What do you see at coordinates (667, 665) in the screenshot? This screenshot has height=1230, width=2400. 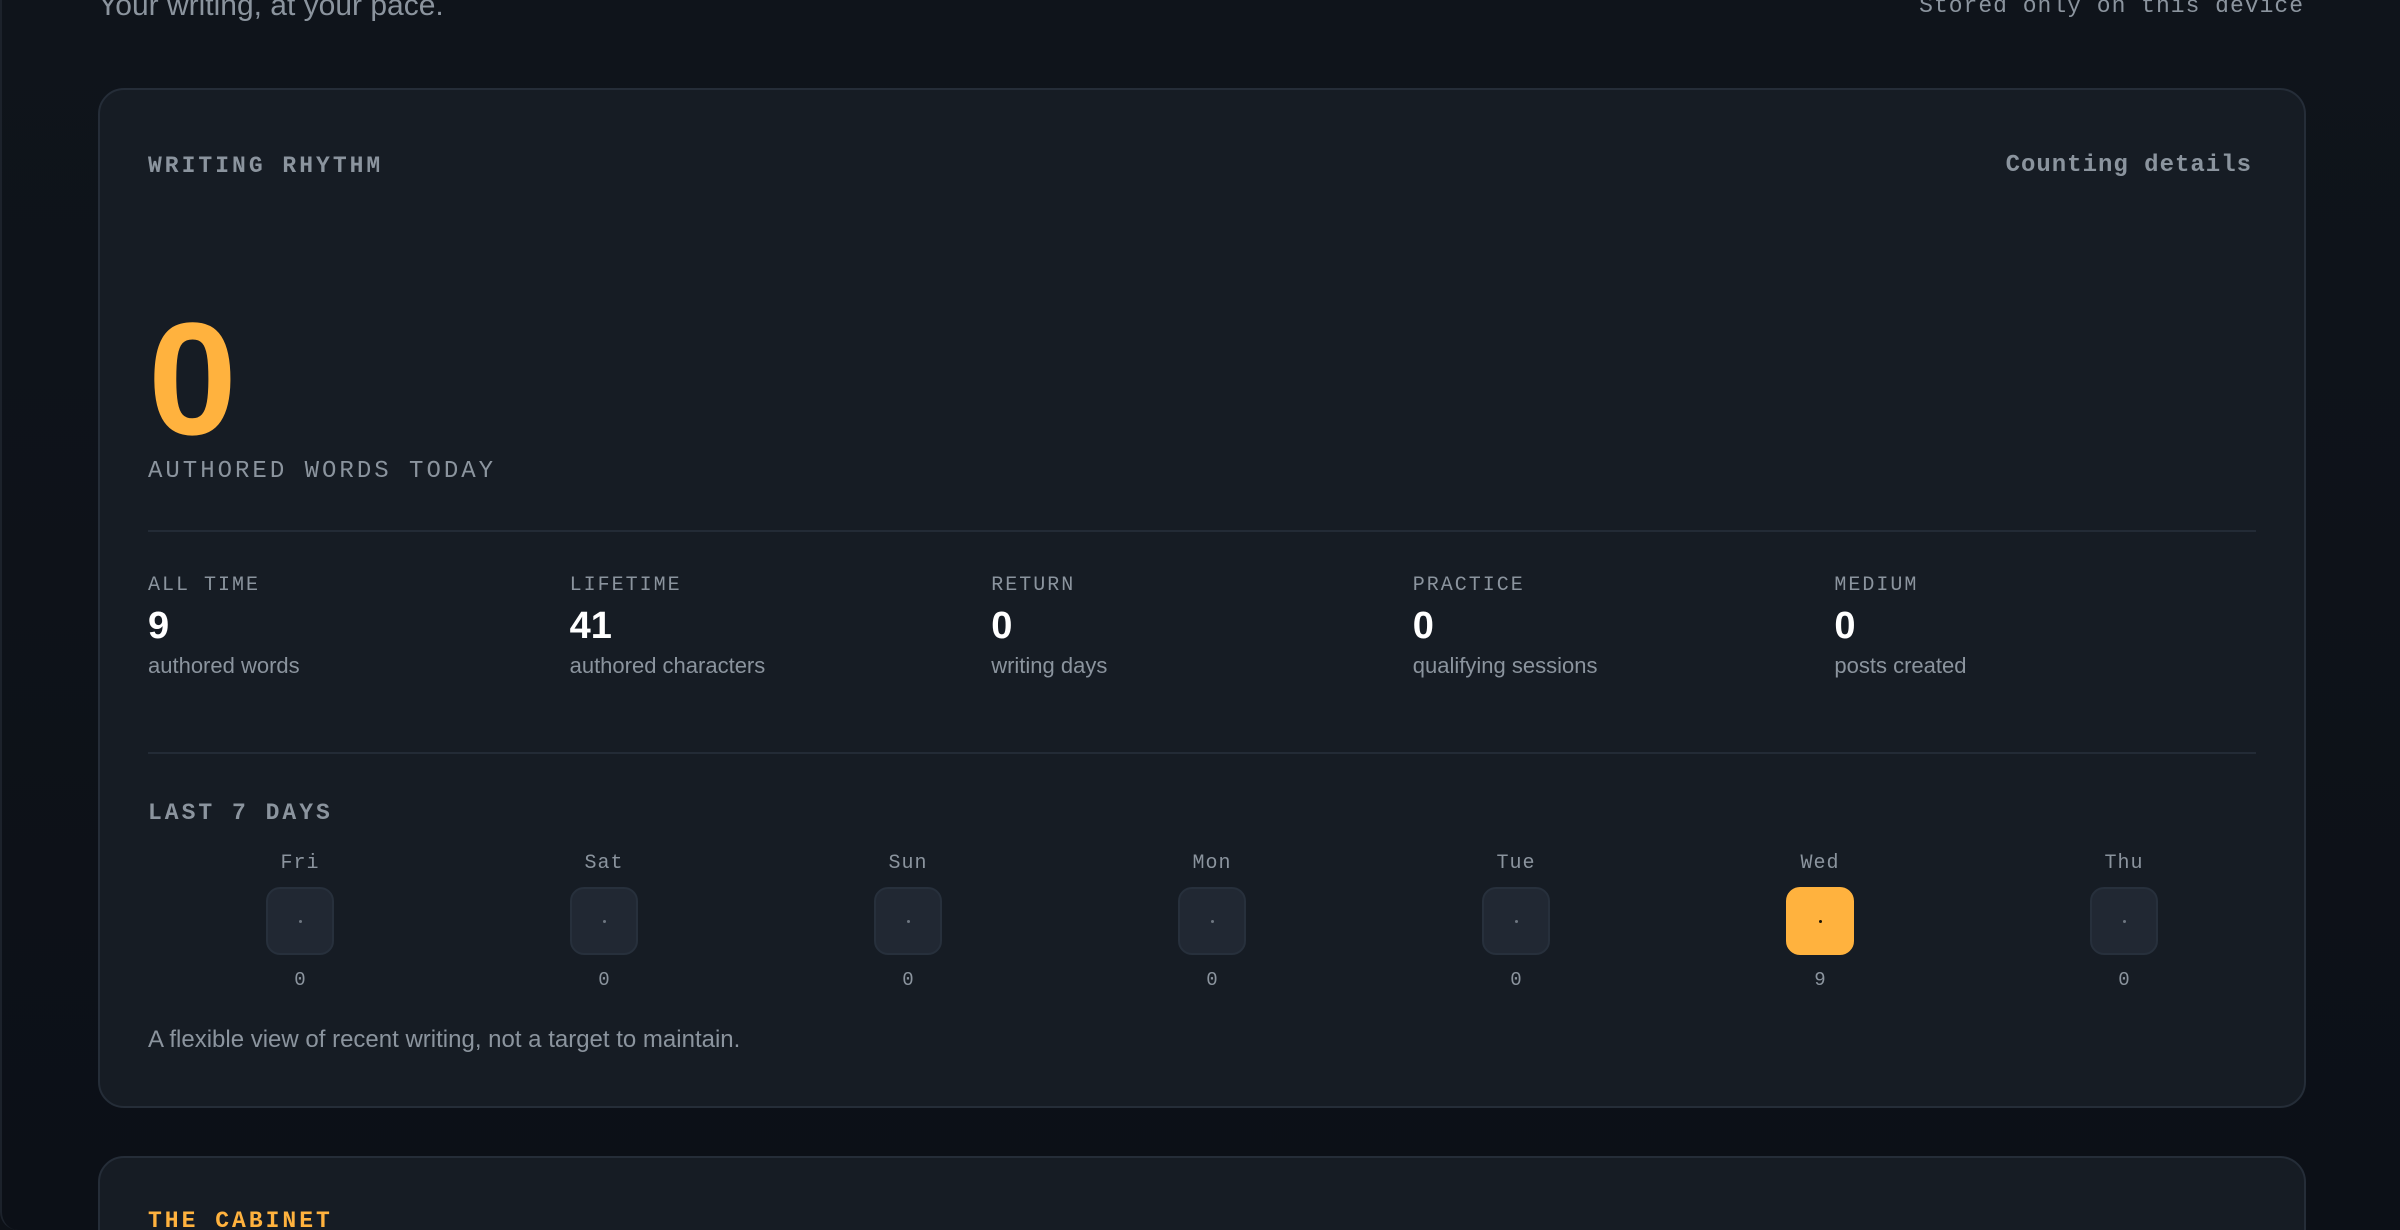 I see `stat-unit: authored characters` at bounding box center [667, 665].